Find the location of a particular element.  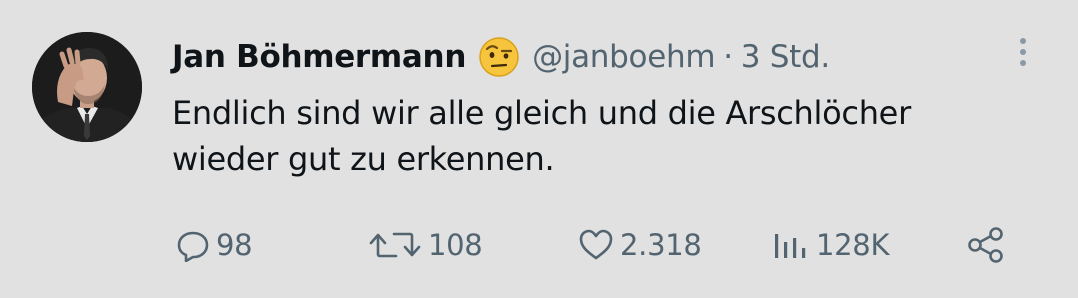

views-button: 128K is located at coordinates (829, 245).